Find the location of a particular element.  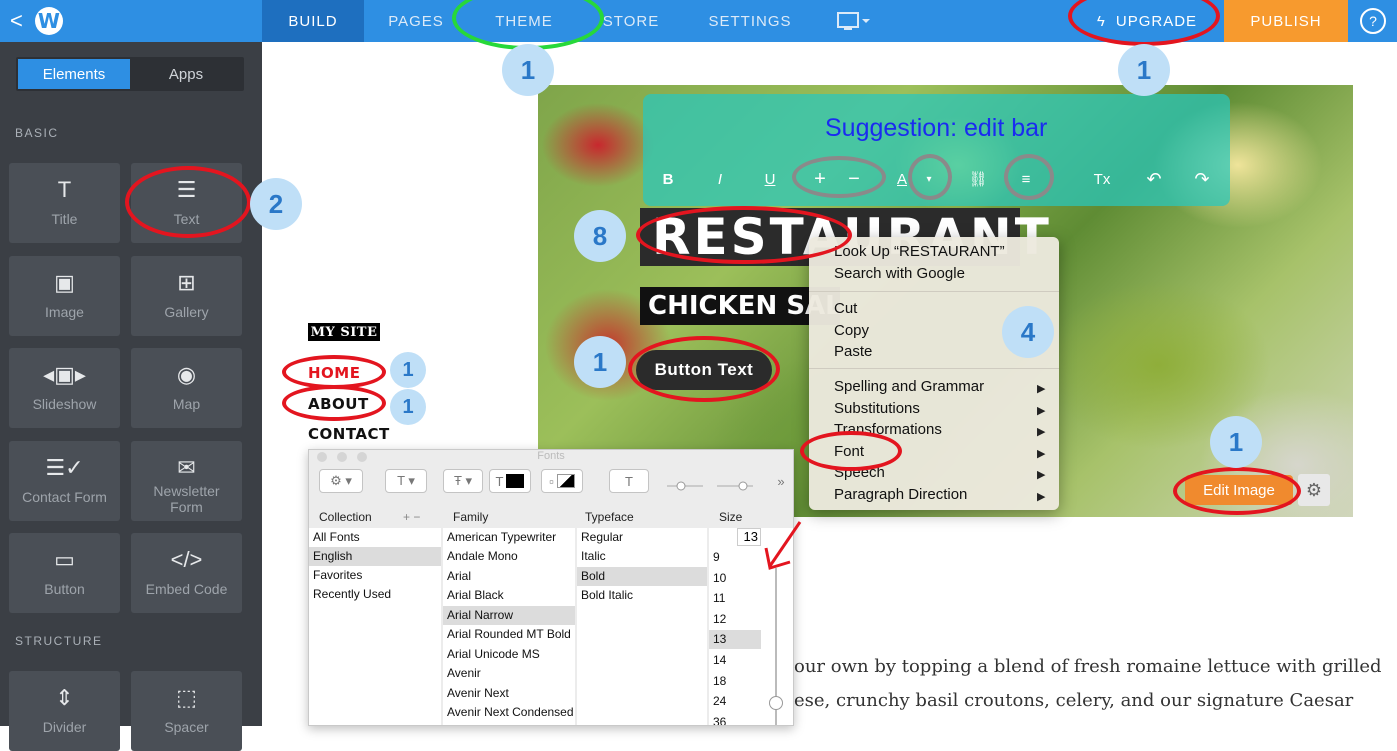

step-number-badge: 1 is located at coordinates (408, 370).